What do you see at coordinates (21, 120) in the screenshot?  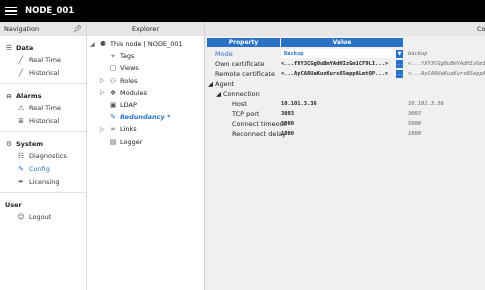 I see `alarm-history-icon: ≣` at bounding box center [21, 120].